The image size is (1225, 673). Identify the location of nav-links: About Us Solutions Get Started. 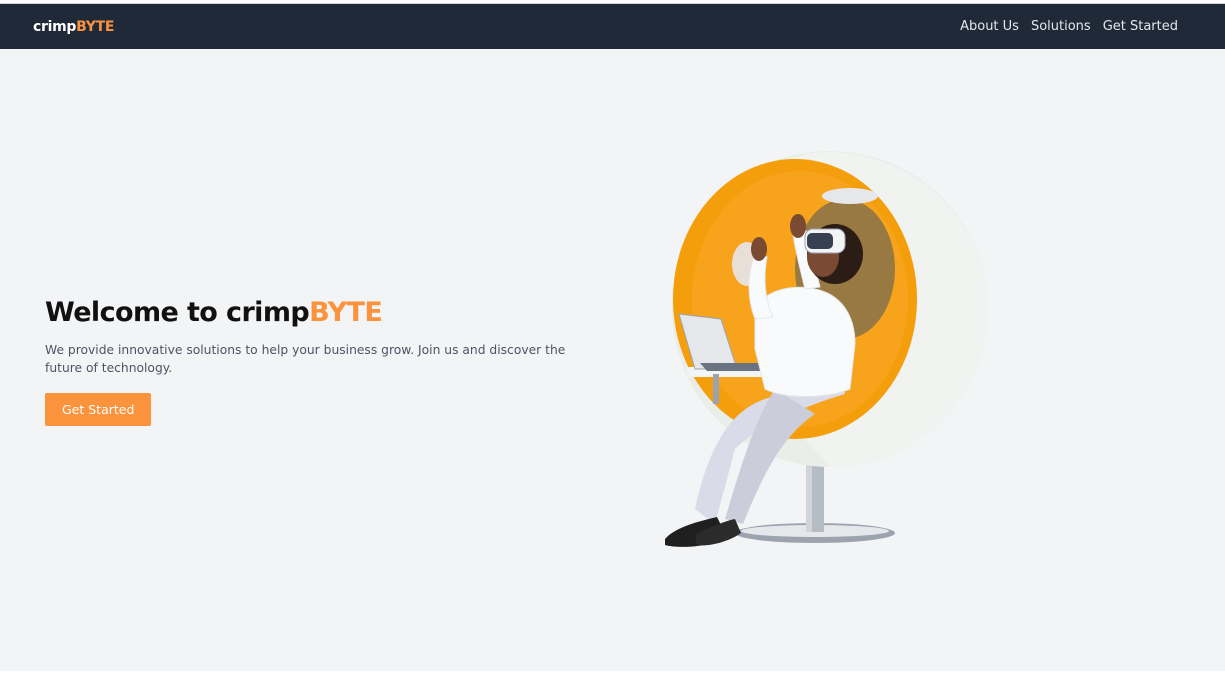
(1069, 26).